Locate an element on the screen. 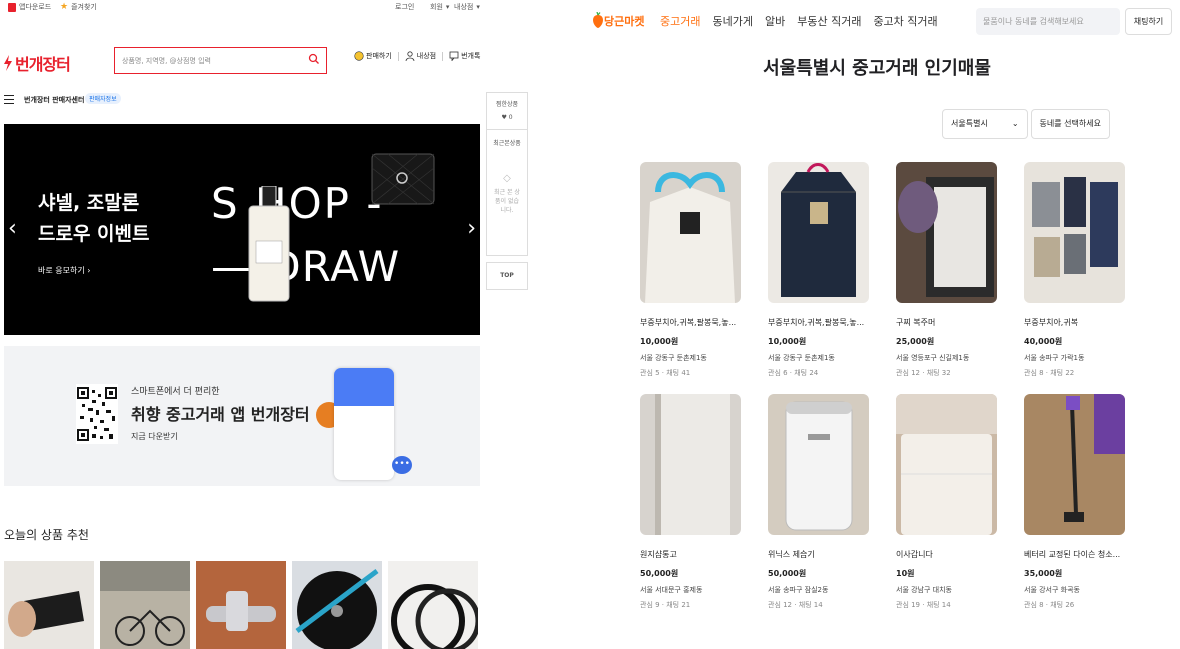  chevron-down-icon: ▾ is located at coordinates (447, 7).